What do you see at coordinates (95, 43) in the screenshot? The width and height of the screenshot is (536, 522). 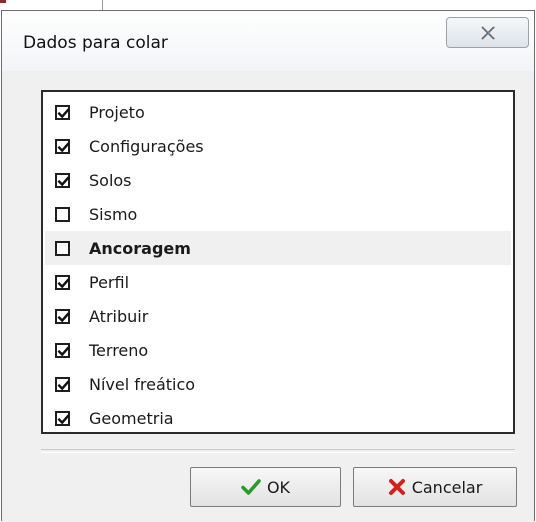 I see `dialog-title: Dados para colar` at bounding box center [95, 43].